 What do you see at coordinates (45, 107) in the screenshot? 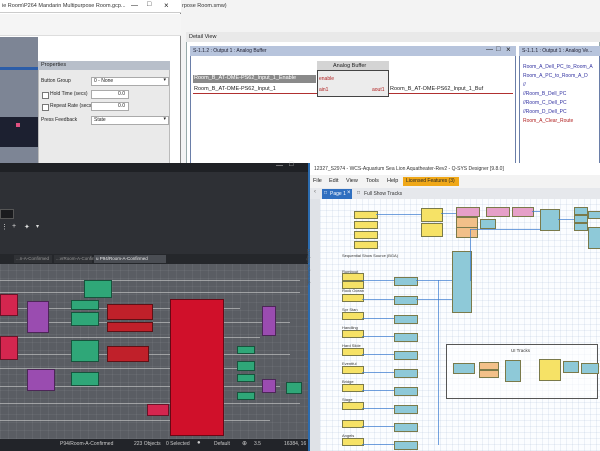
I see `repeat-rate-checkbox` at bounding box center [45, 107].